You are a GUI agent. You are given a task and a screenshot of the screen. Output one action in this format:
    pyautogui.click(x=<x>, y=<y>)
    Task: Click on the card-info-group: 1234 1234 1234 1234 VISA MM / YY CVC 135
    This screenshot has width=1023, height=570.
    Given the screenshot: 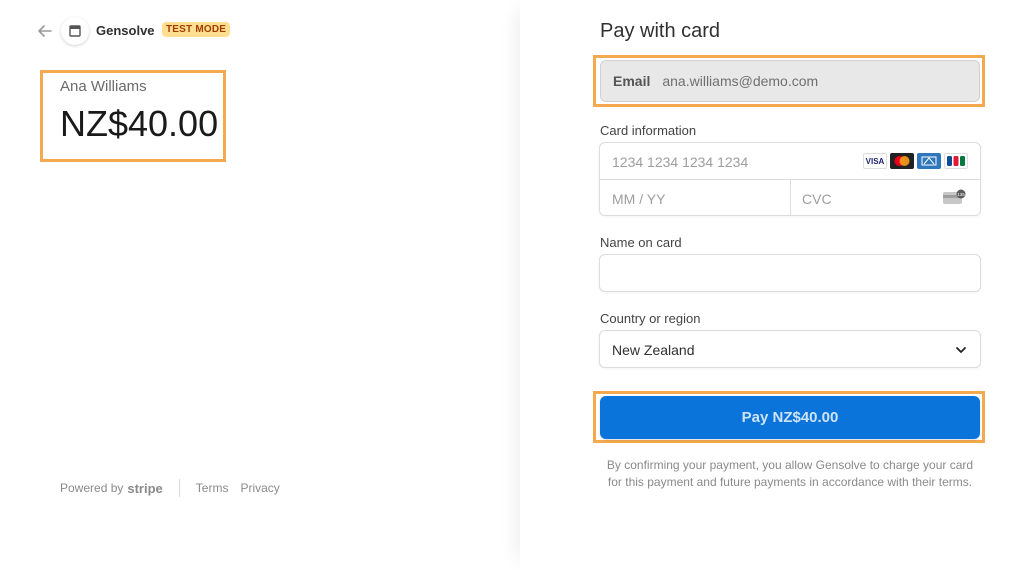 What is the action you would take?
    pyautogui.click(x=790, y=179)
    